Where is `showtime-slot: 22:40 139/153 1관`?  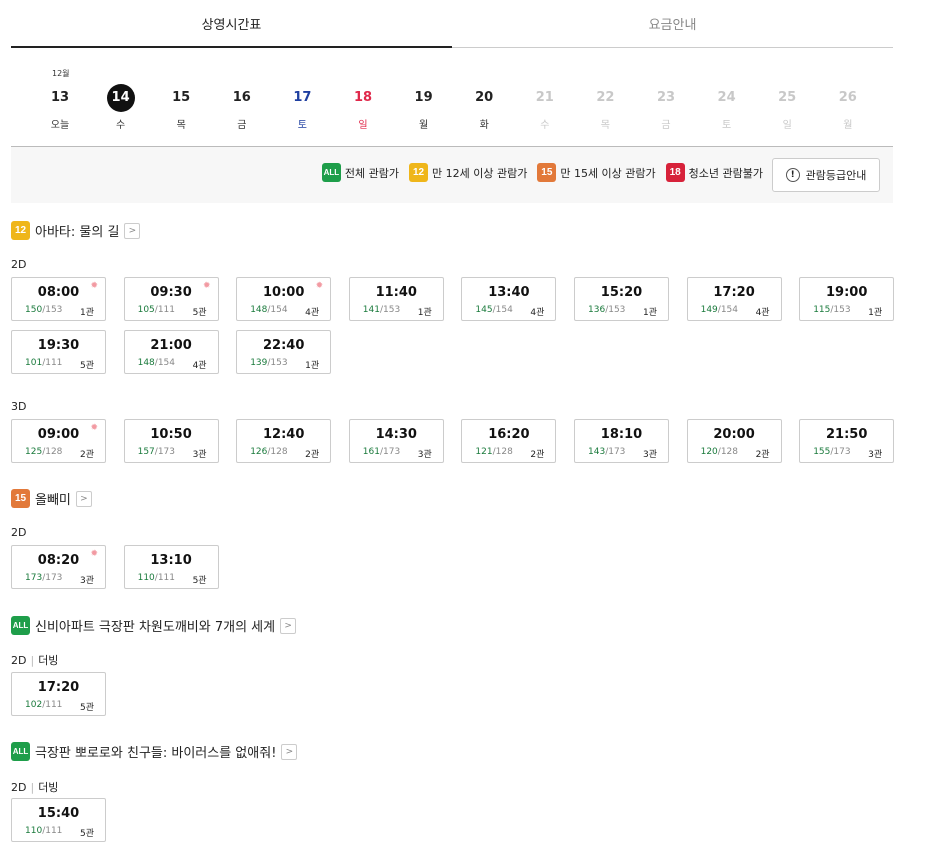
showtime-slot: 22:40 139/153 1관 is located at coordinates (284, 352).